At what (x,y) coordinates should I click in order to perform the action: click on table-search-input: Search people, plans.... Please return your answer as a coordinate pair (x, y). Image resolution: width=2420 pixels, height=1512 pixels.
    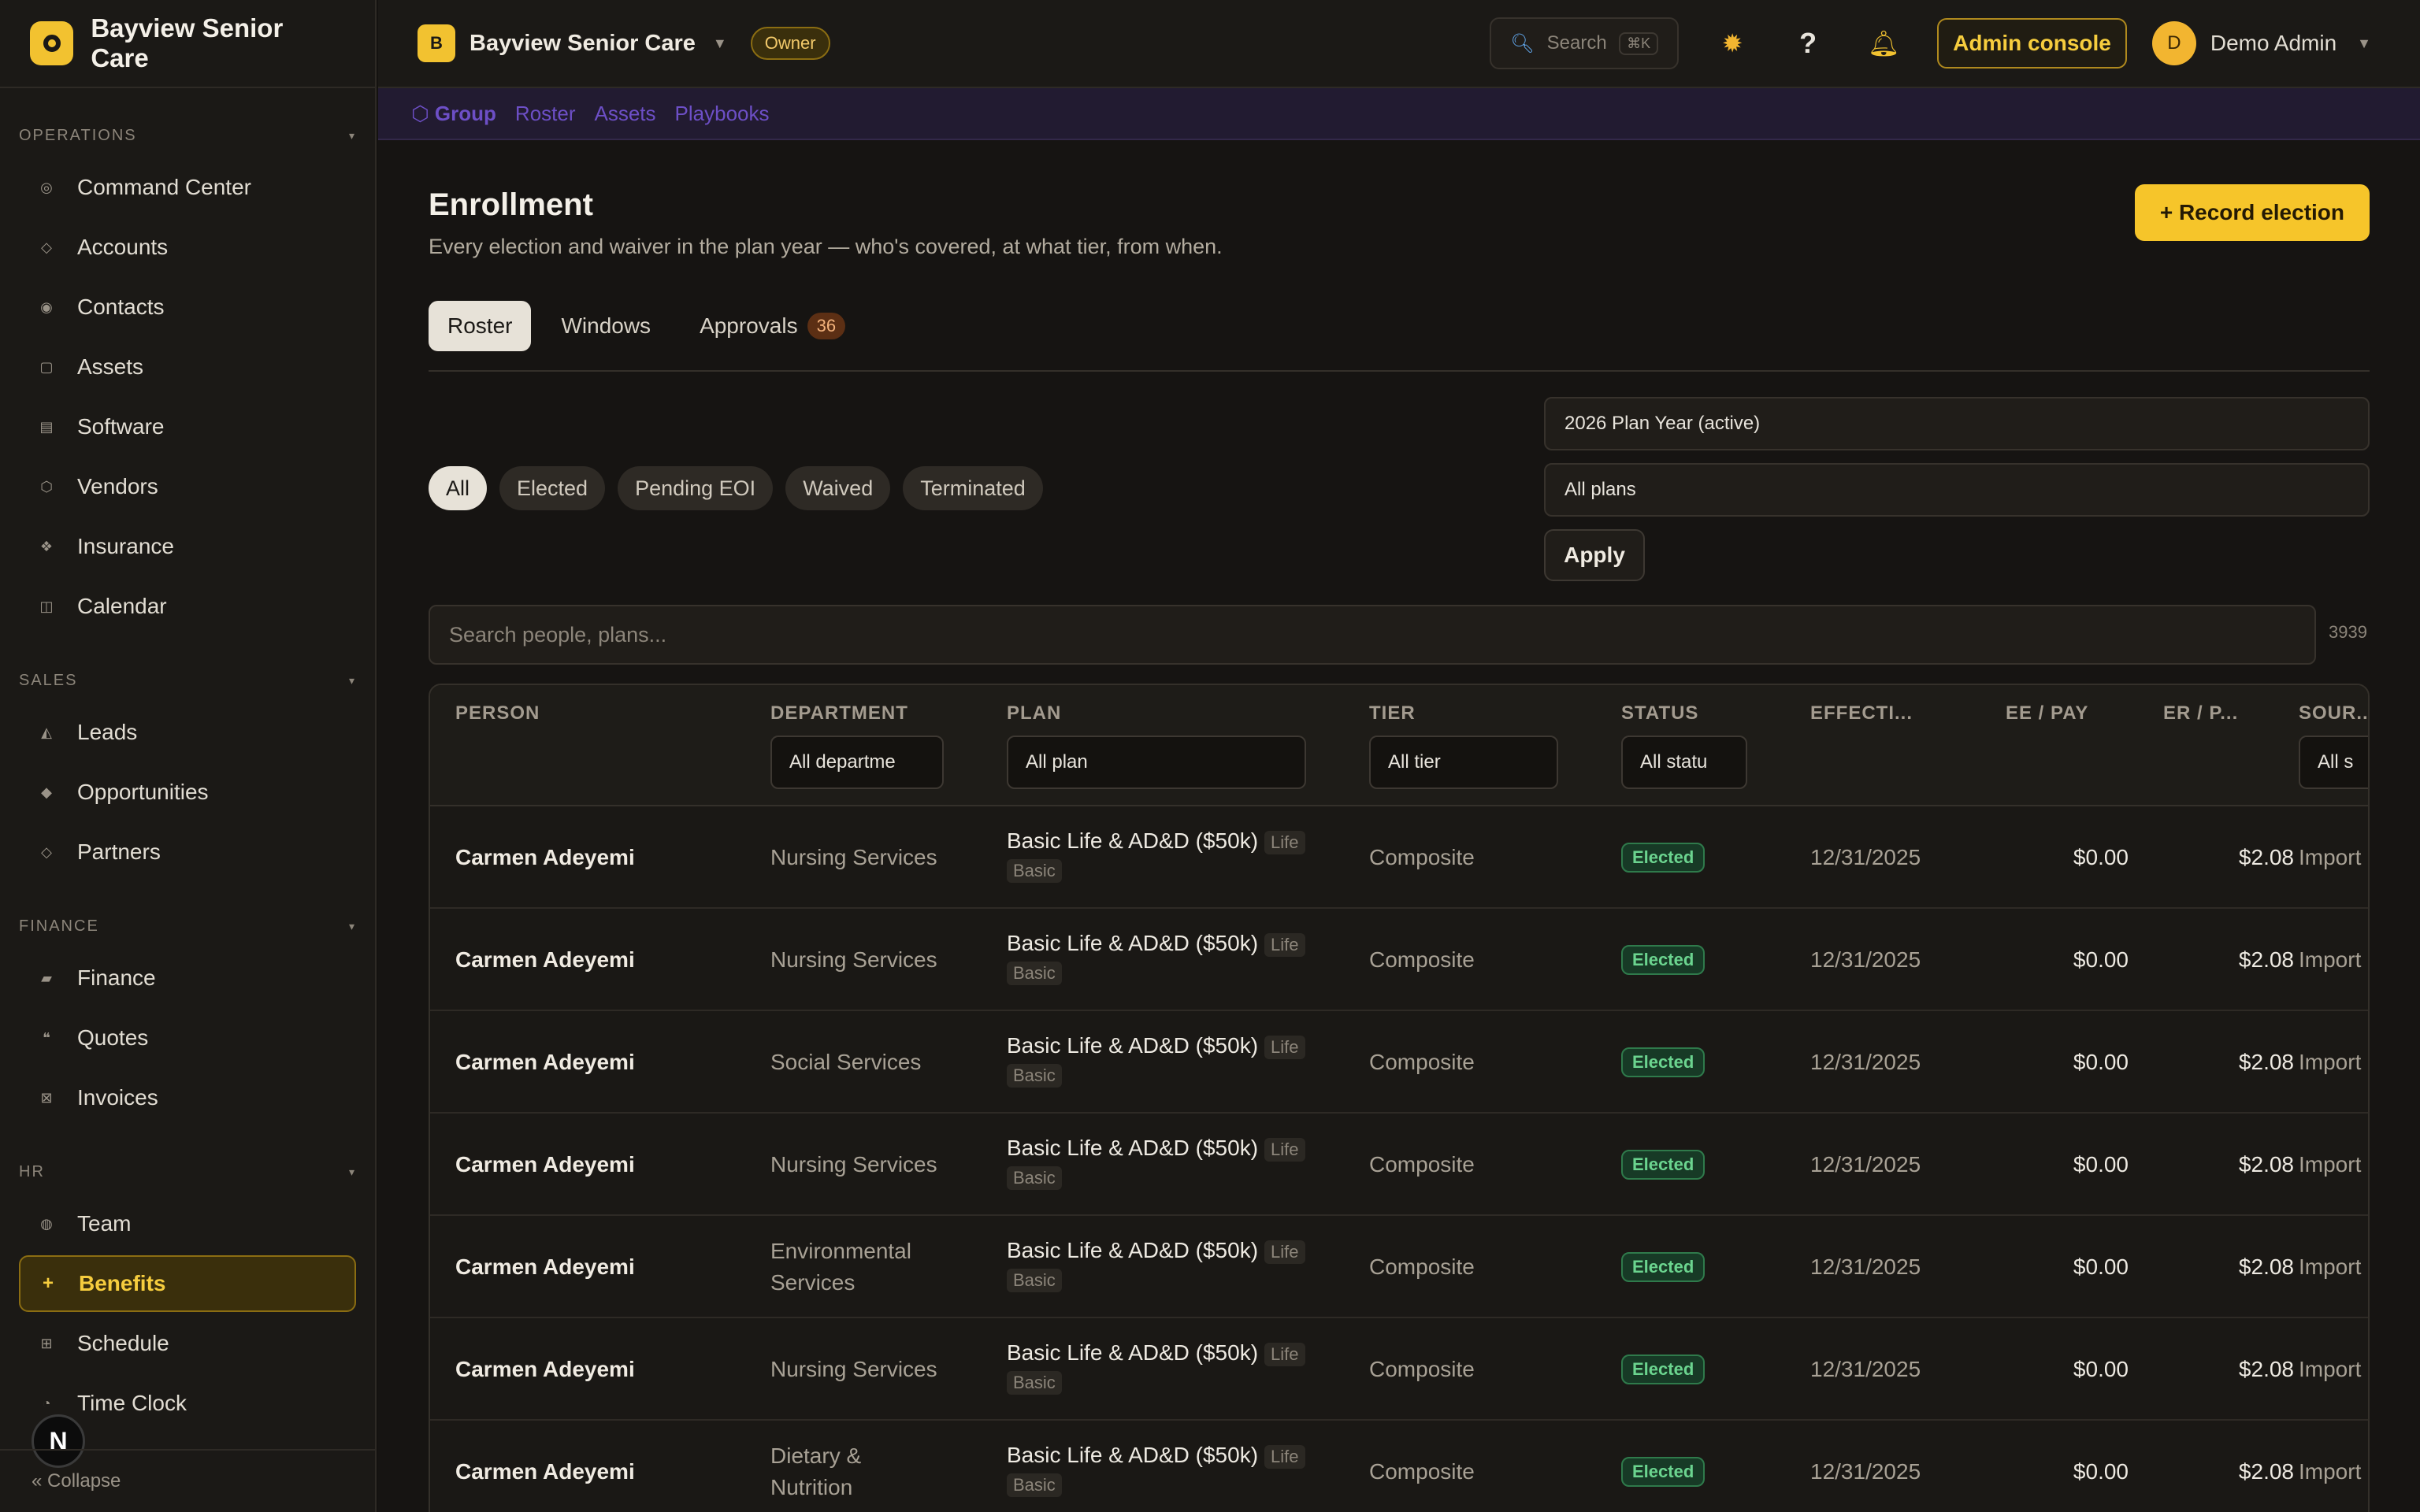
    Looking at the image, I should click on (1372, 635).